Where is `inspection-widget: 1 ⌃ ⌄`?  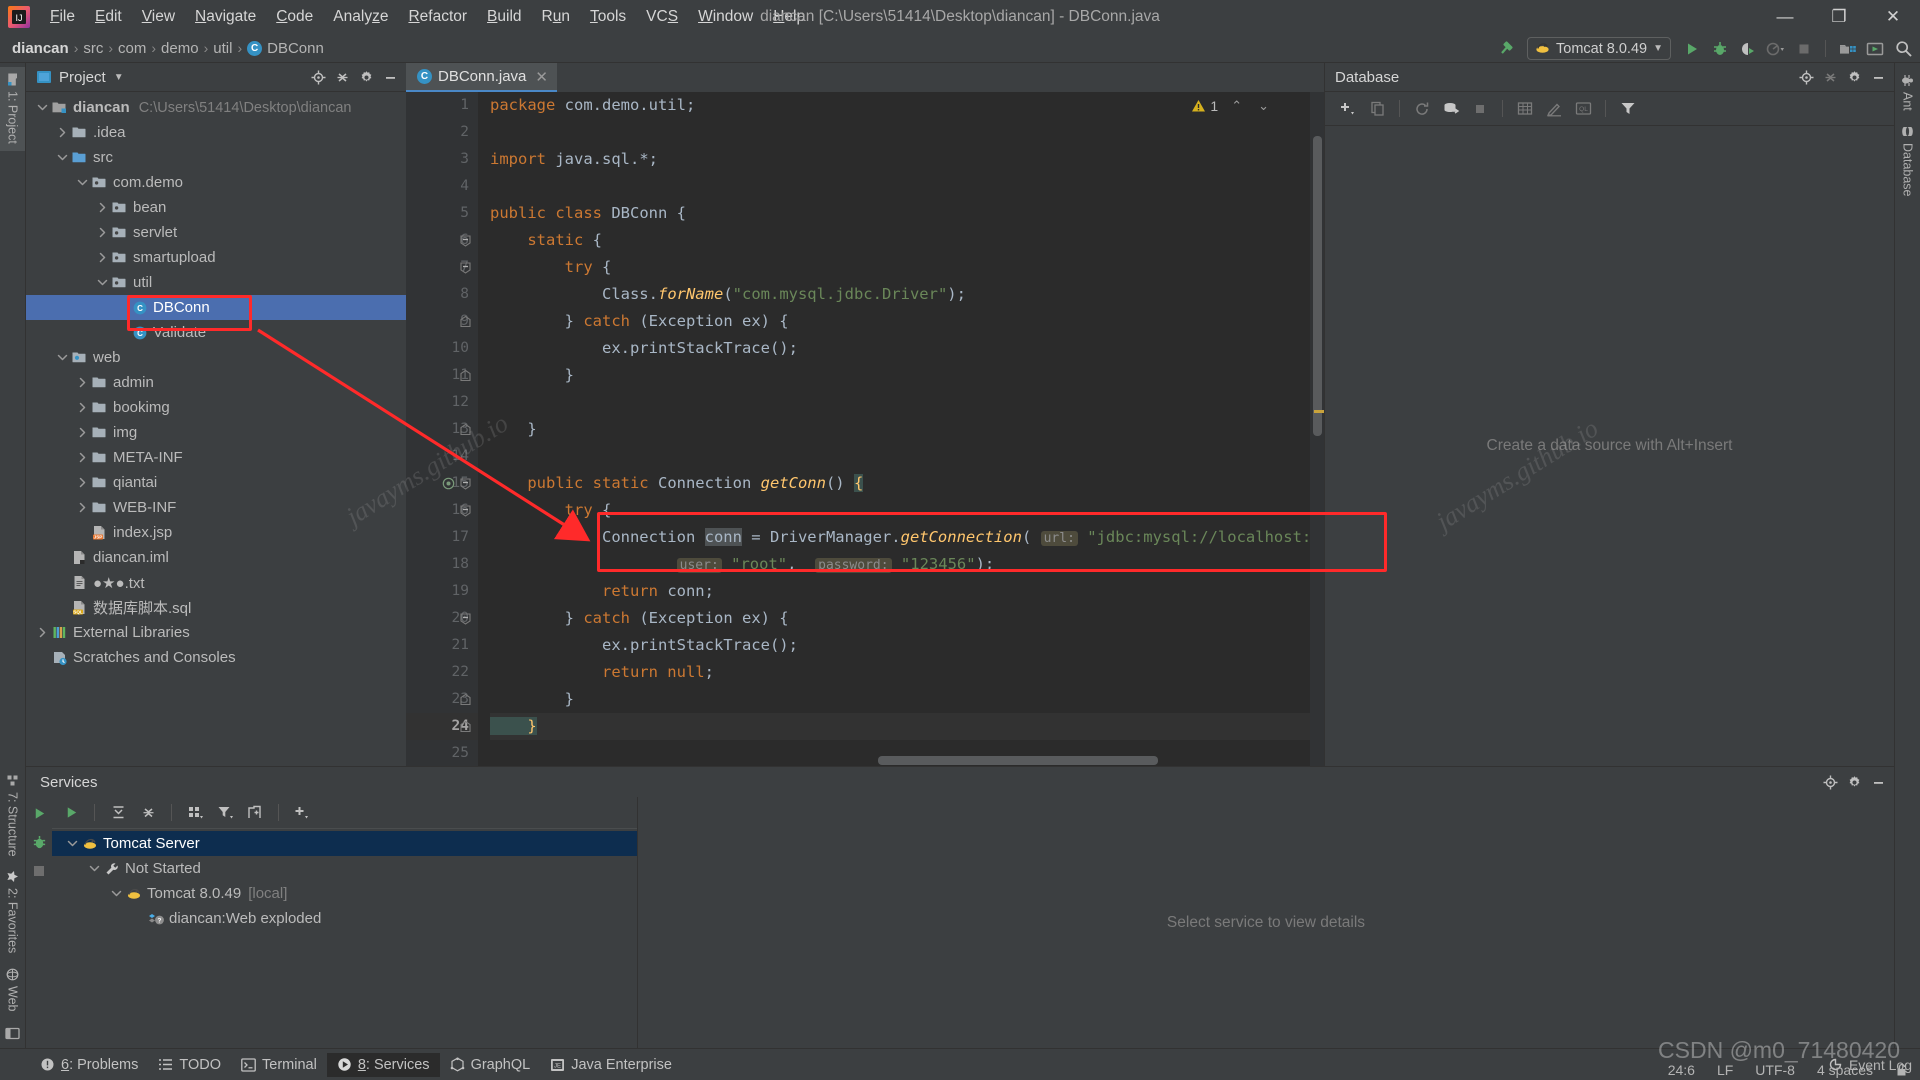
inspection-widget: 1 ⌃ ⌄ is located at coordinates (1231, 106).